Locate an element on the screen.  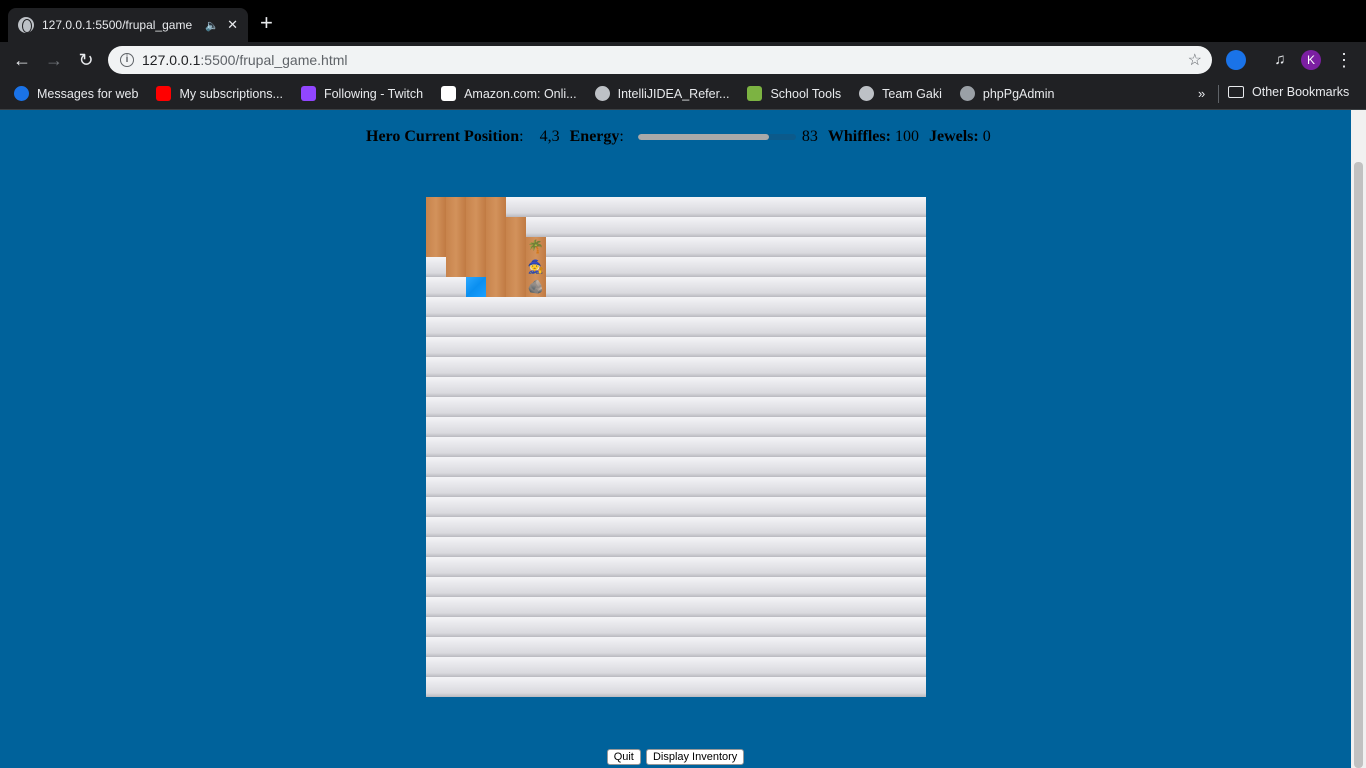
bookmark-team-gaki: Team Gaki is located at coordinates (900, 93).